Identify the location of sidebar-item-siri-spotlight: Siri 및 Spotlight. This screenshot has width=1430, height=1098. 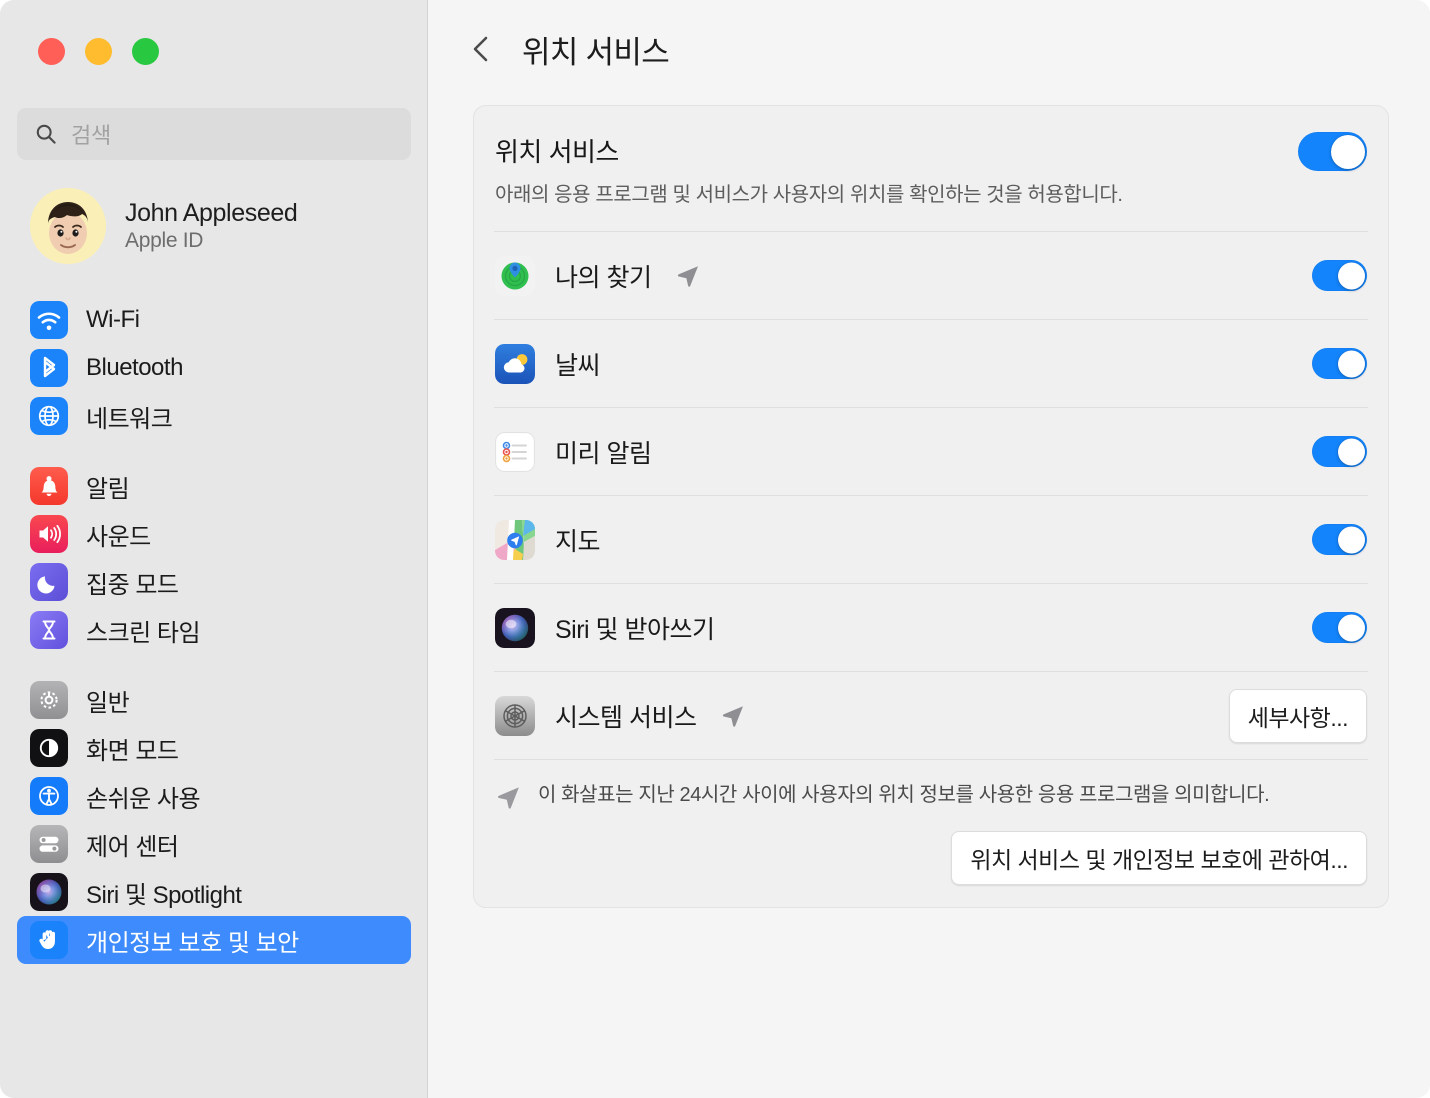
(214, 892).